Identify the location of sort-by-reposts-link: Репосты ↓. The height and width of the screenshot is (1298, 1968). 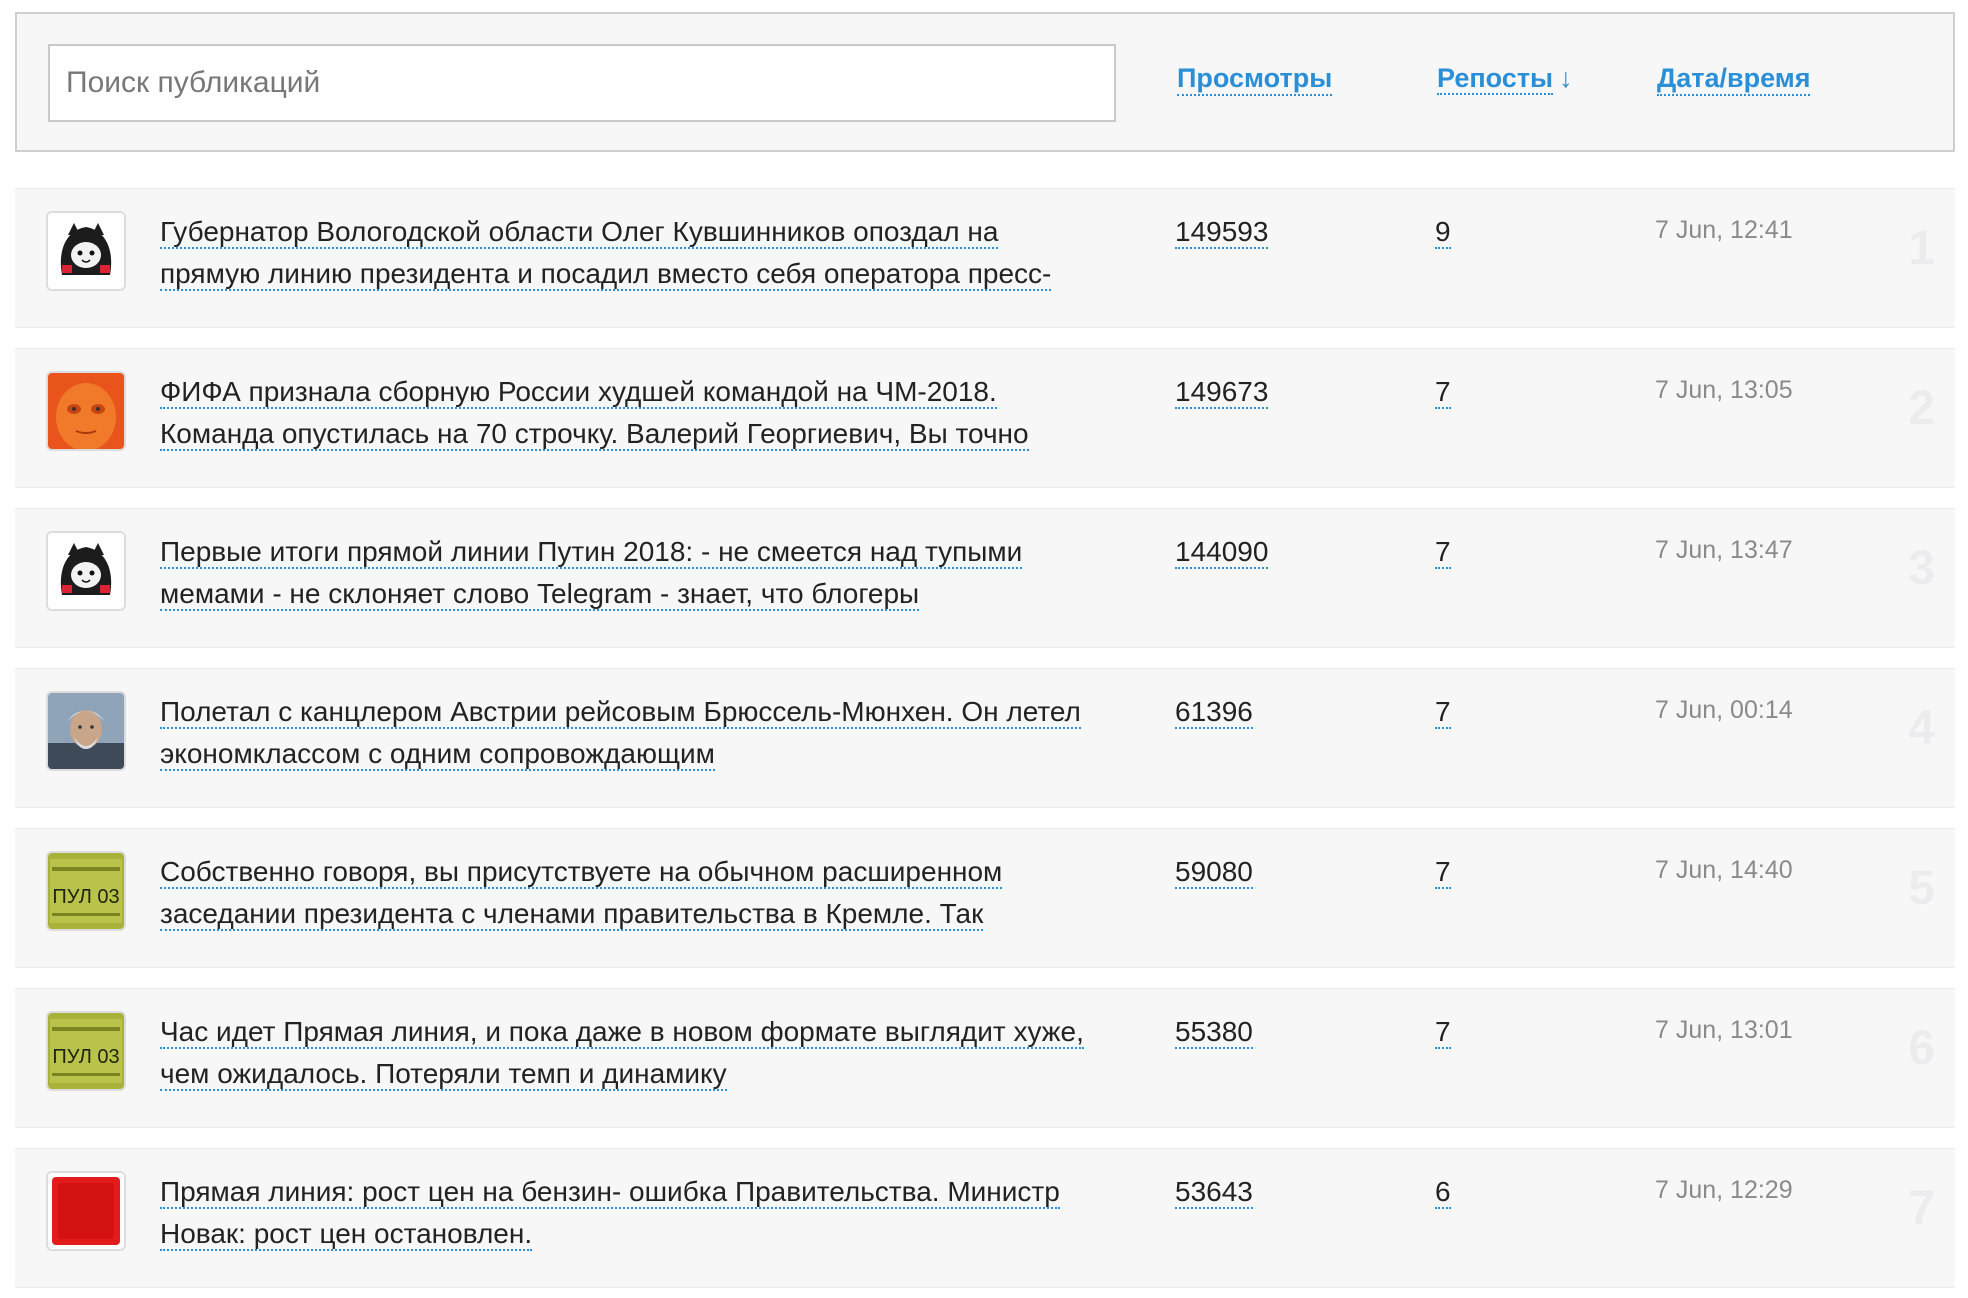
(1505, 78).